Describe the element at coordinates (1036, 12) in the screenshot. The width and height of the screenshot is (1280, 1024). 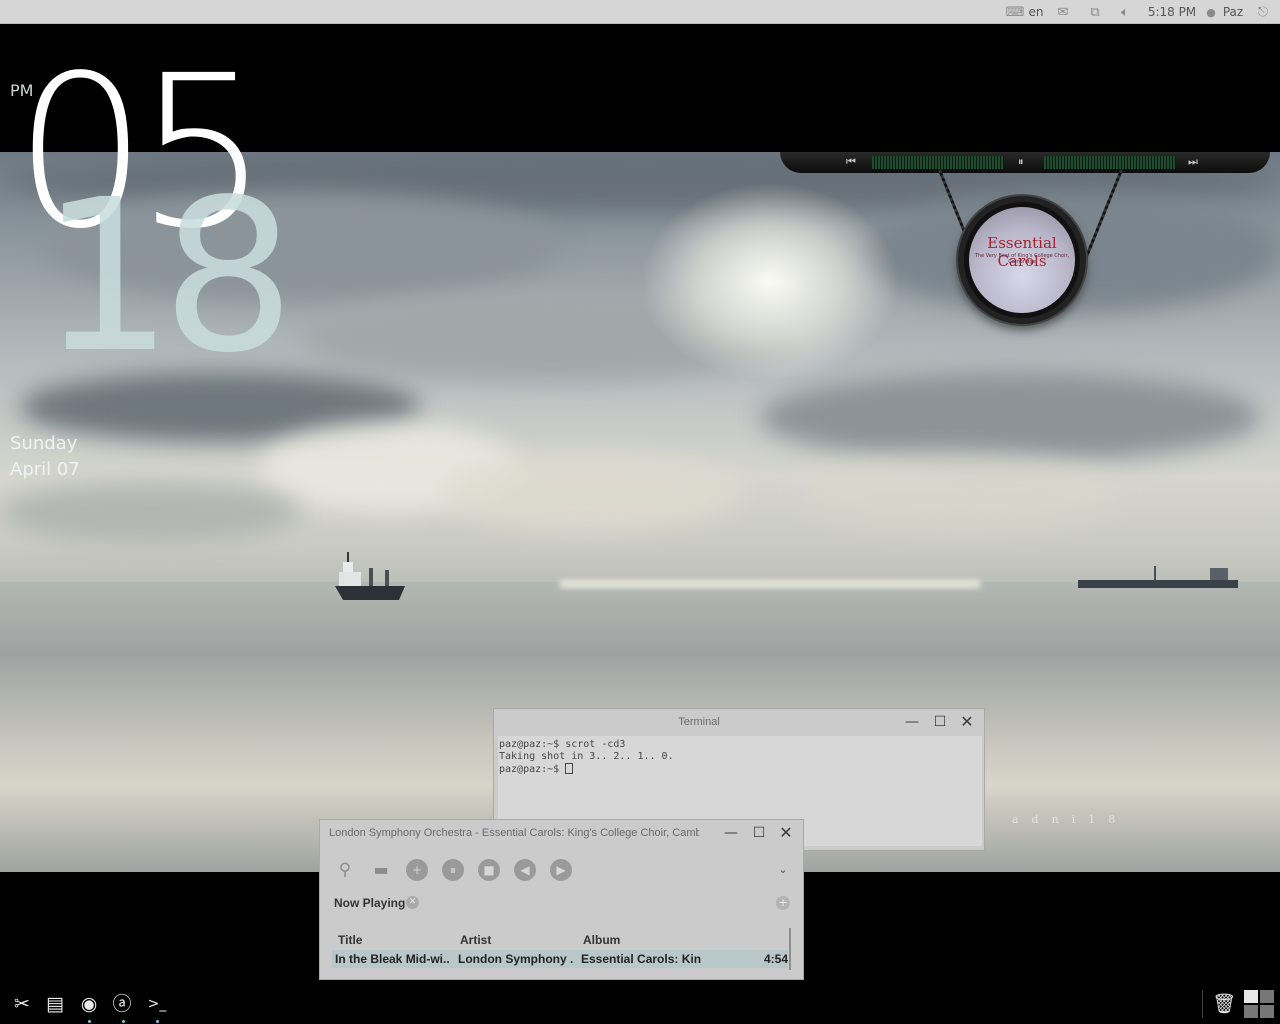
I see `keyboard-layout: en` at that location.